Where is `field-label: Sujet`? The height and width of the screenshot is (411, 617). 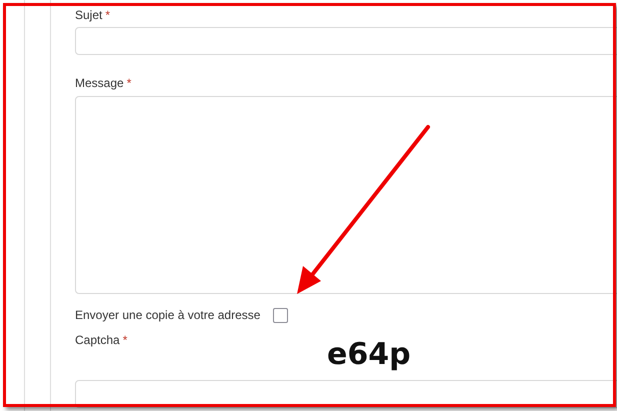 field-label: Sujet is located at coordinates (88, 15).